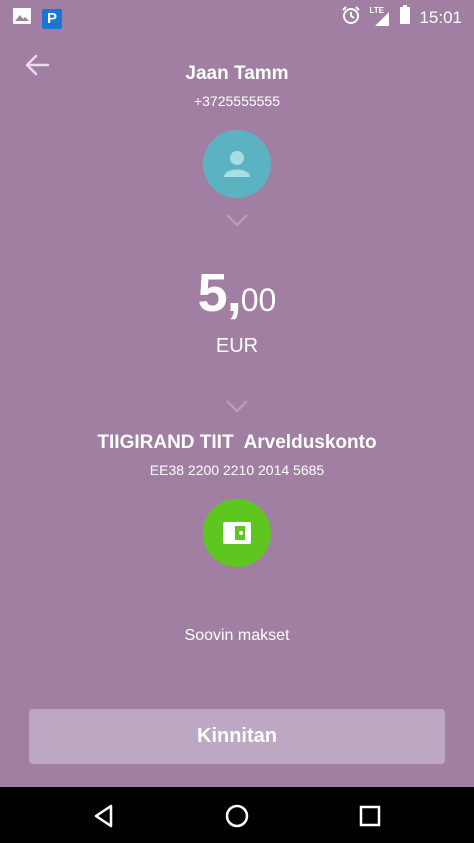  What do you see at coordinates (237, 73) in the screenshot?
I see `recipient-name: Jaan Tamm` at bounding box center [237, 73].